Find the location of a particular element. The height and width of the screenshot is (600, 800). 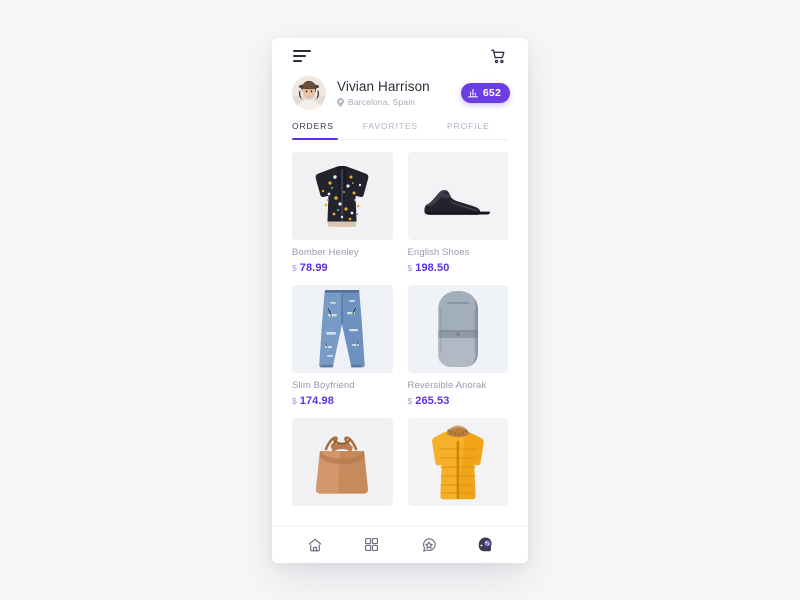

product-price: $ 78.99 is located at coordinates (342, 268).